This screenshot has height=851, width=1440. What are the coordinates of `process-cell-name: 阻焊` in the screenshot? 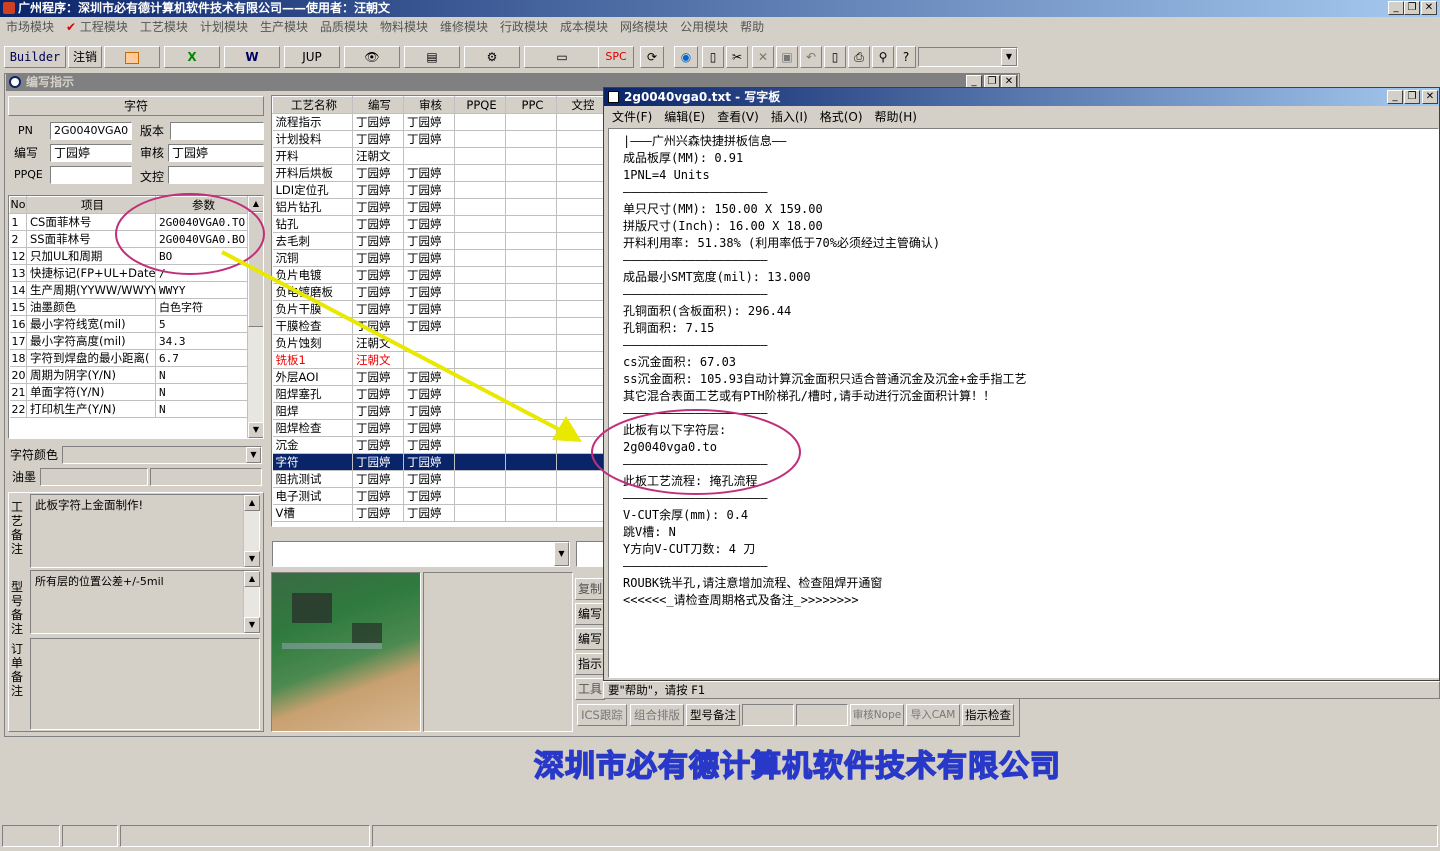 It's located at (312, 411).